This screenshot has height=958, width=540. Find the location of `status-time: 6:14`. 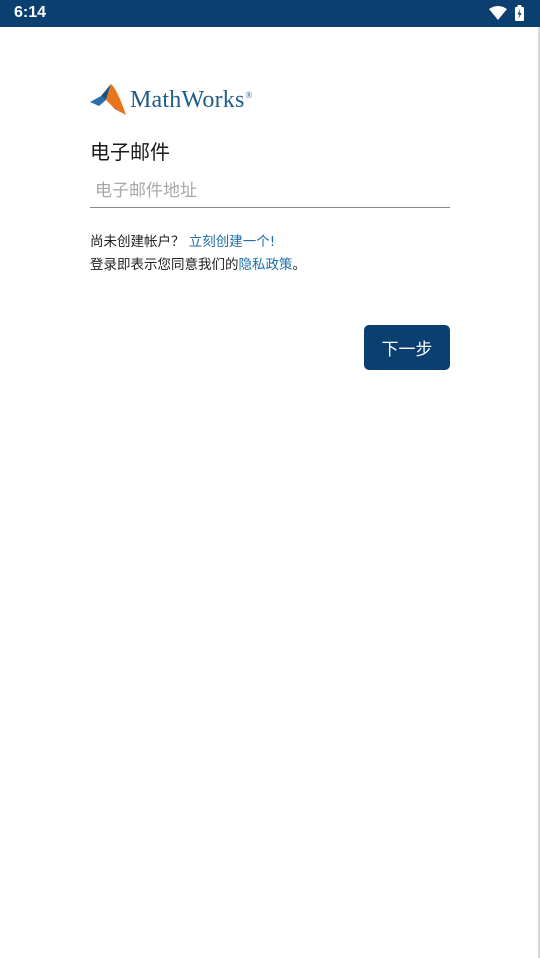

status-time: 6:14 is located at coordinates (30, 12).